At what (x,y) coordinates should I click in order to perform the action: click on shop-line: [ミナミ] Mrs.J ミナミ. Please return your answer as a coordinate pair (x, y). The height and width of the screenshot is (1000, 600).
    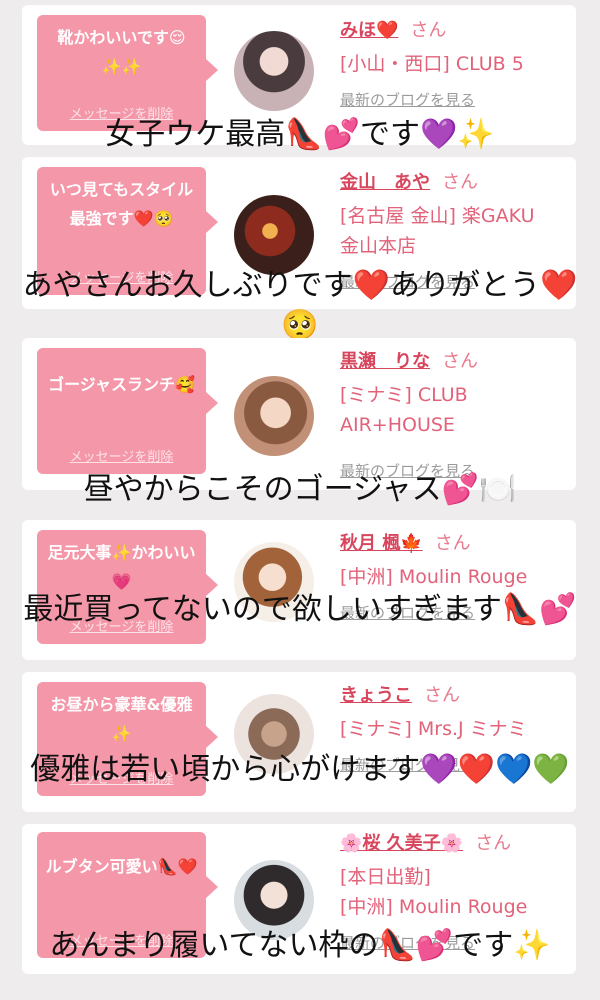
    Looking at the image, I should click on (433, 729).